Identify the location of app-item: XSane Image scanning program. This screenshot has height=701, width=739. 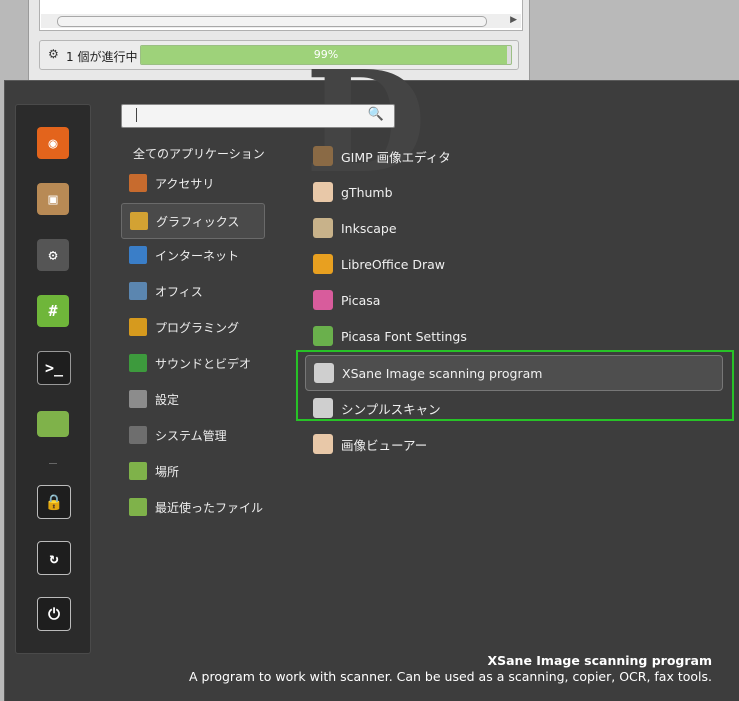
(514, 373).